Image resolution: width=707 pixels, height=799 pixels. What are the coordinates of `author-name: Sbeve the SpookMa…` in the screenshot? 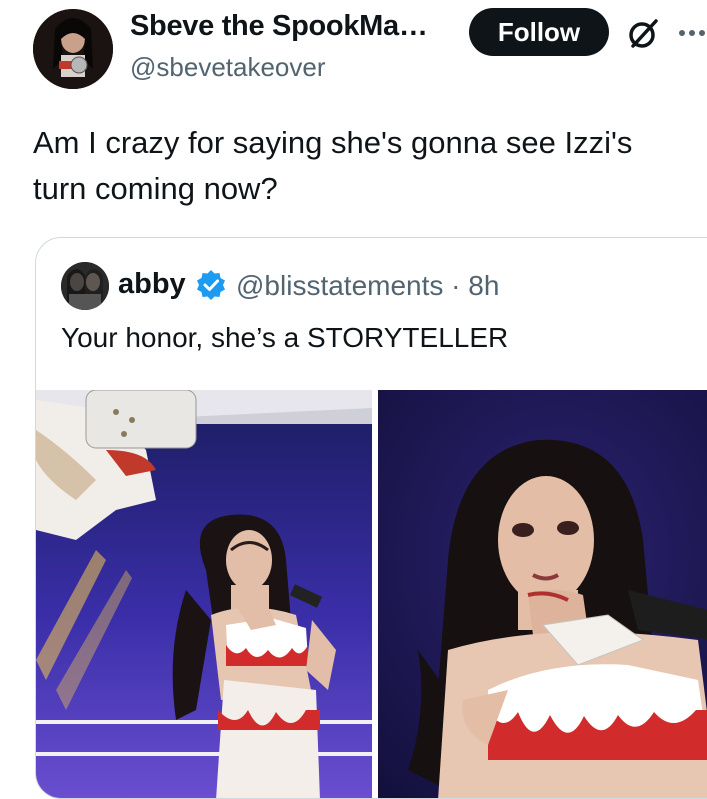 It's located at (279, 26).